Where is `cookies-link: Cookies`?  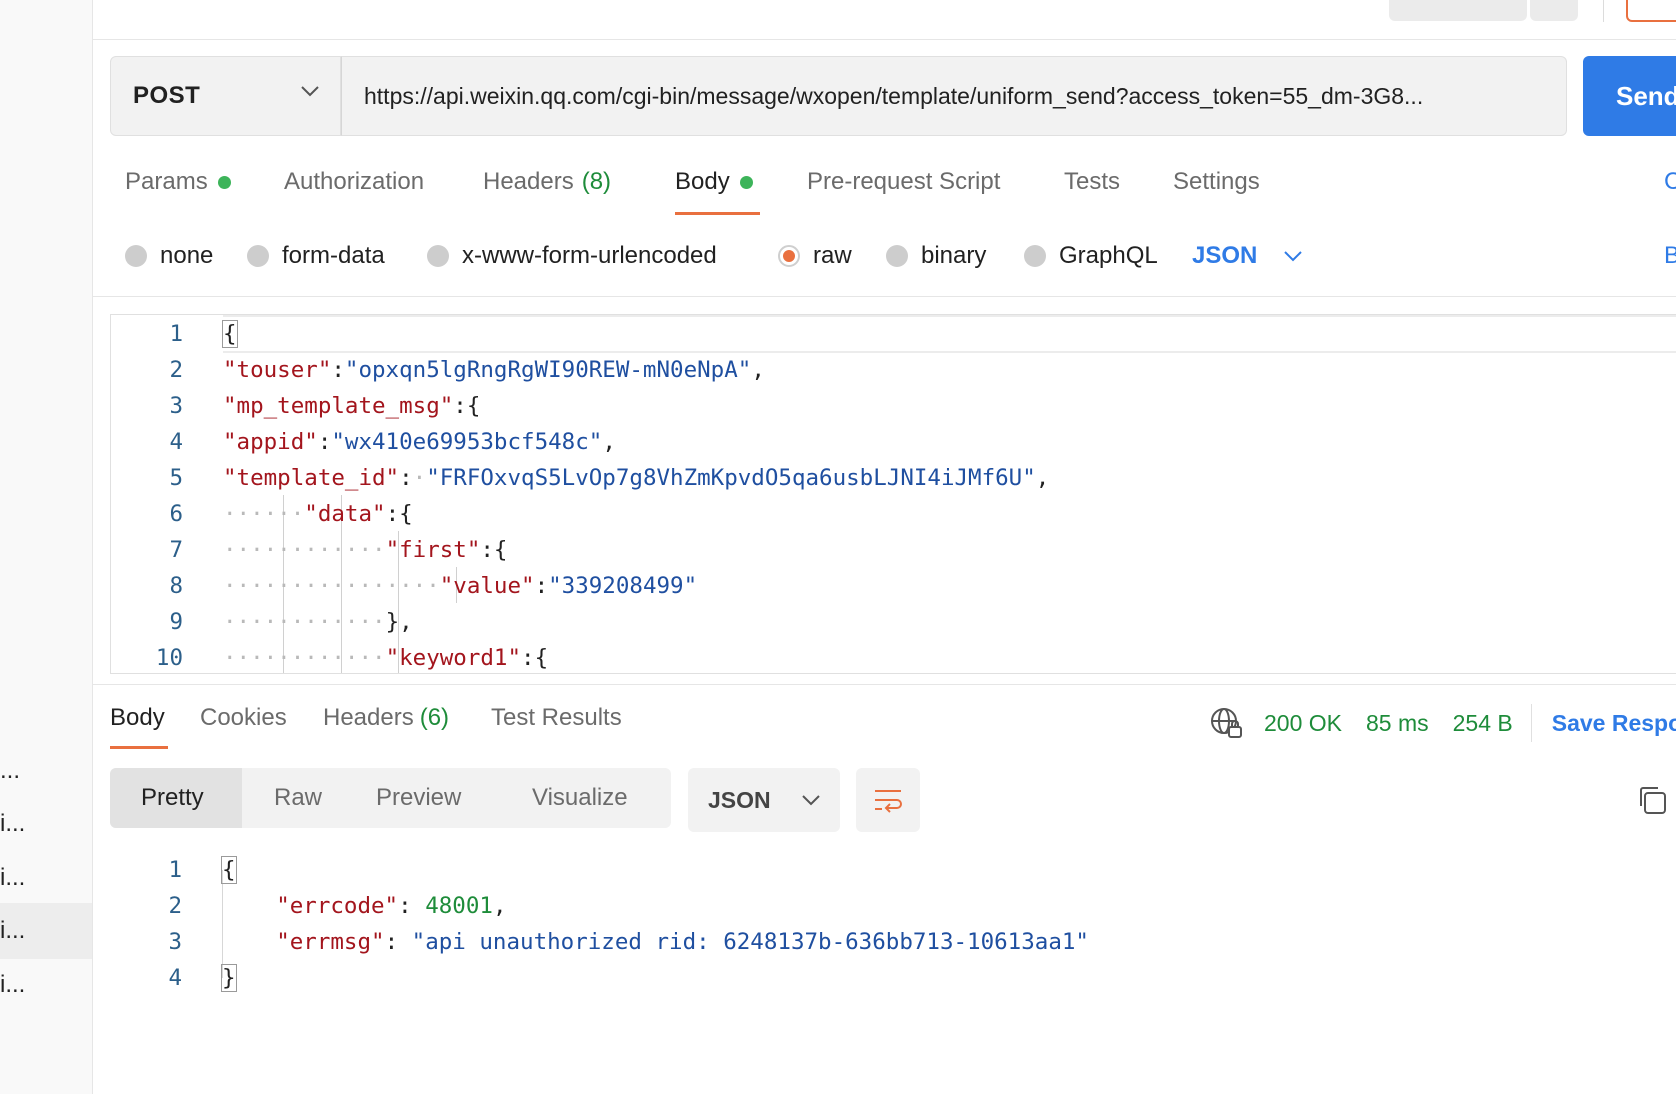 cookies-link: Cookies is located at coordinates (1670, 182).